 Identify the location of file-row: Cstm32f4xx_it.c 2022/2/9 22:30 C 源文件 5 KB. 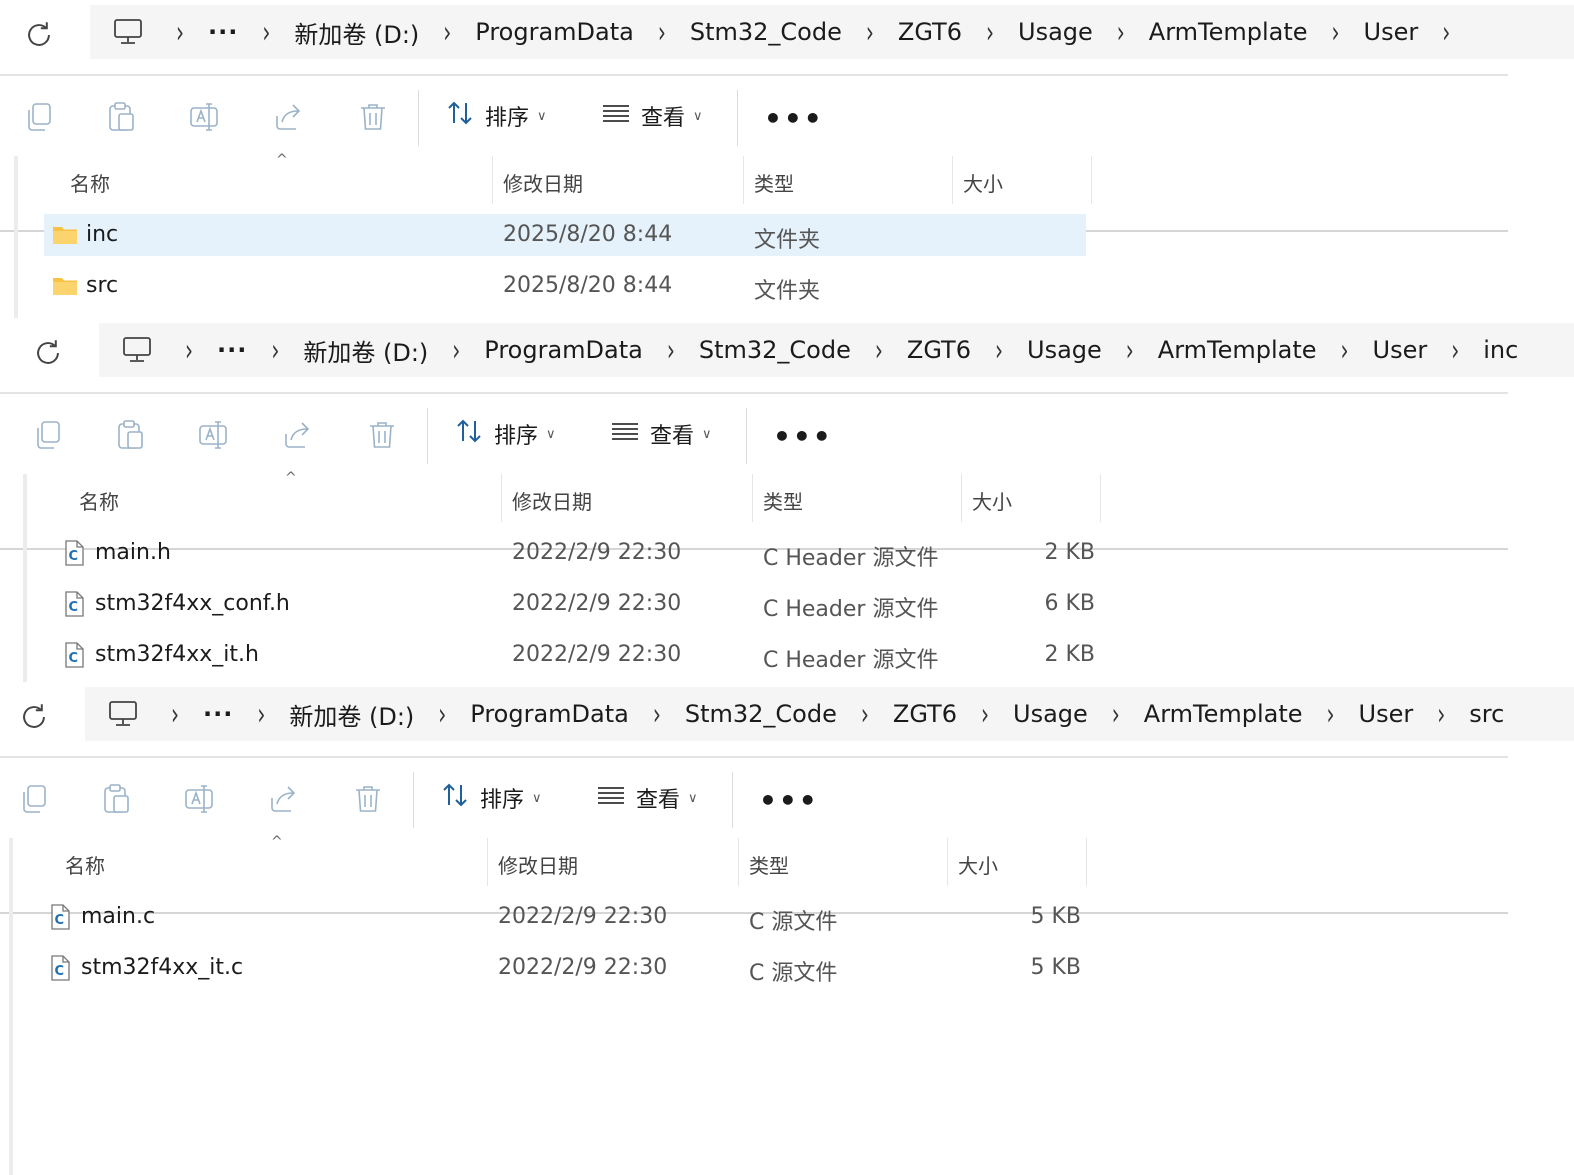
(560, 968).